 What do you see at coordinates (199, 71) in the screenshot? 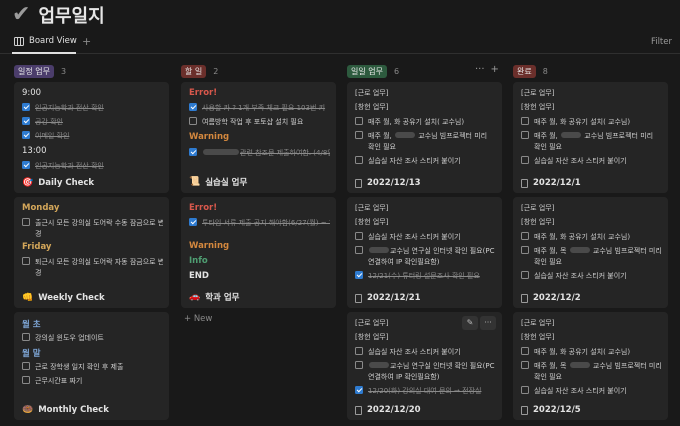
I see `column-header-todo: 할 일 2` at bounding box center [199, 71].